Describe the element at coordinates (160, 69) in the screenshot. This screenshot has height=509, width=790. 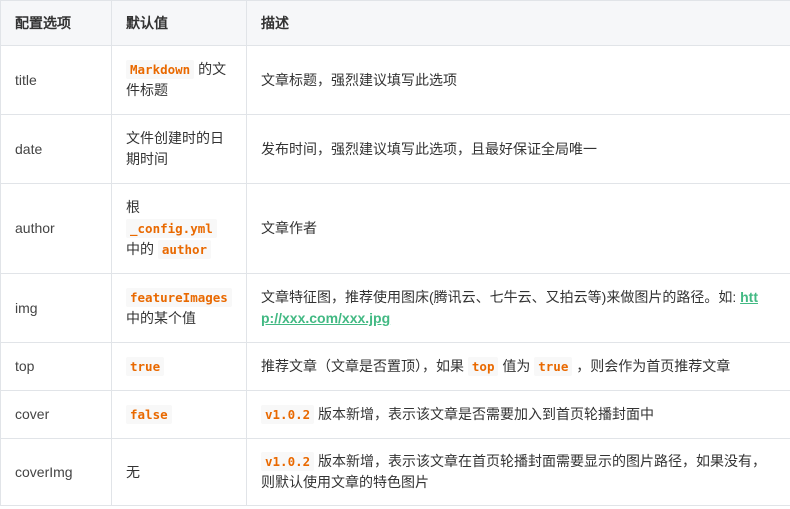
I see `inline-code: Markdown` at that location.